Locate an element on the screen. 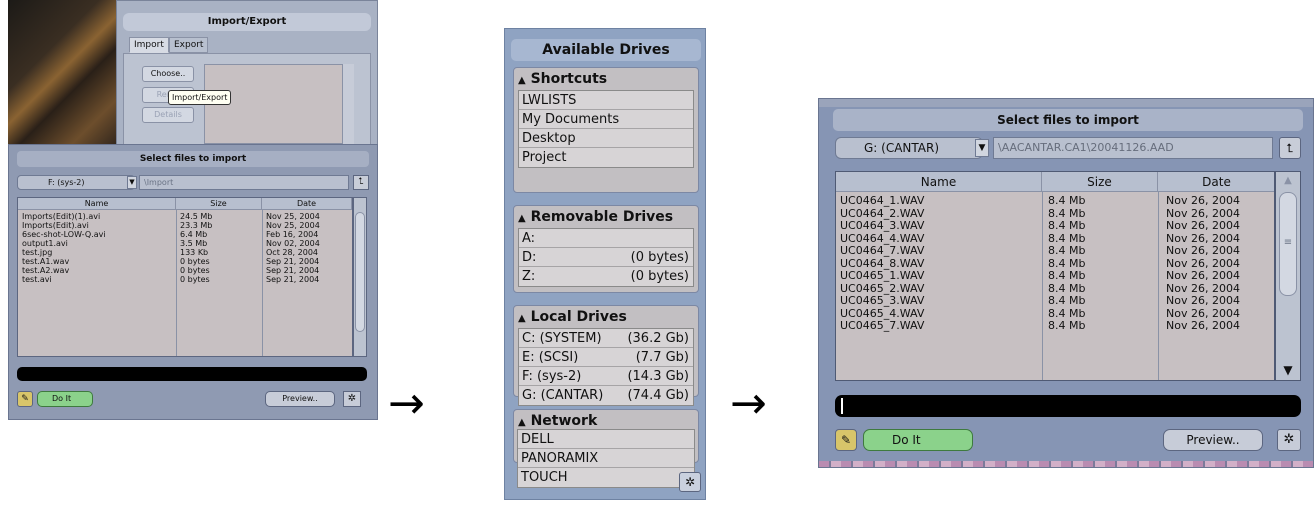 This screenshot has height=506, width=1316. file-name: test.avi is located at coordinates (37, 279).